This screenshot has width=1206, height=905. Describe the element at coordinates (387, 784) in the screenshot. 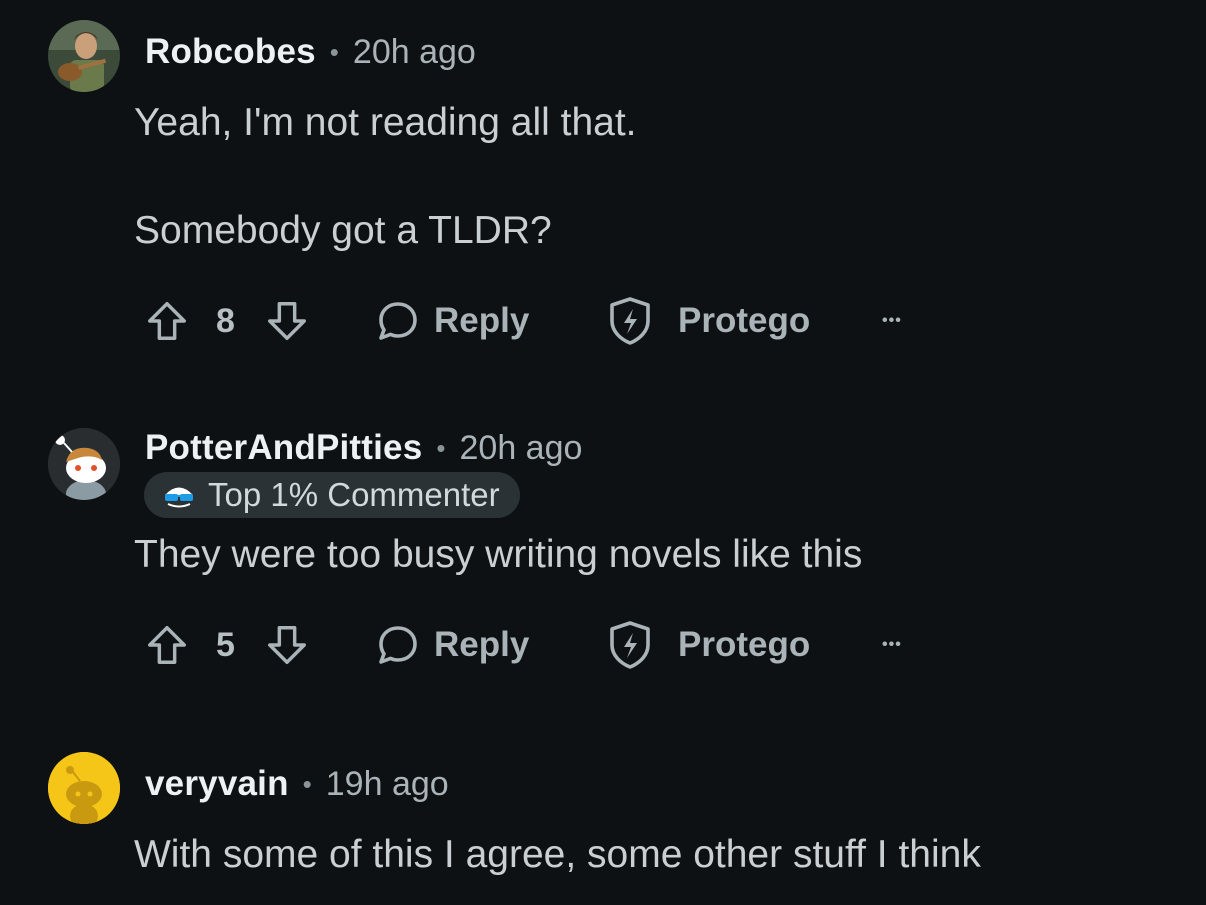

I see `timestamp: 19h ago` at that location.